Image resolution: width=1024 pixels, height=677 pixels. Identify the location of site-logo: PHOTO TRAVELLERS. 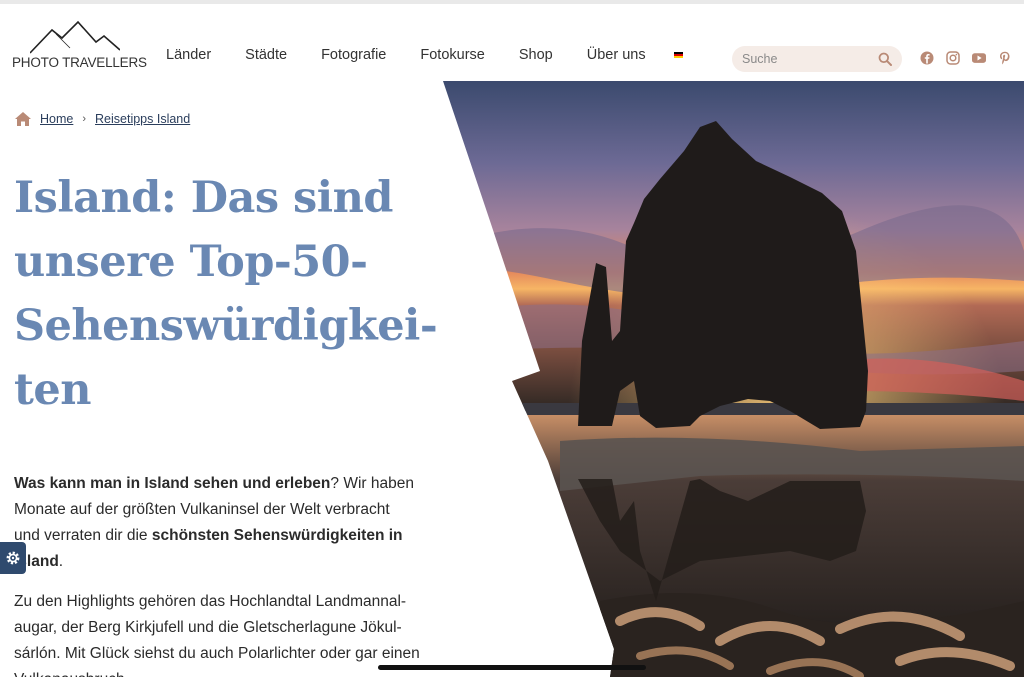
(79, 46).